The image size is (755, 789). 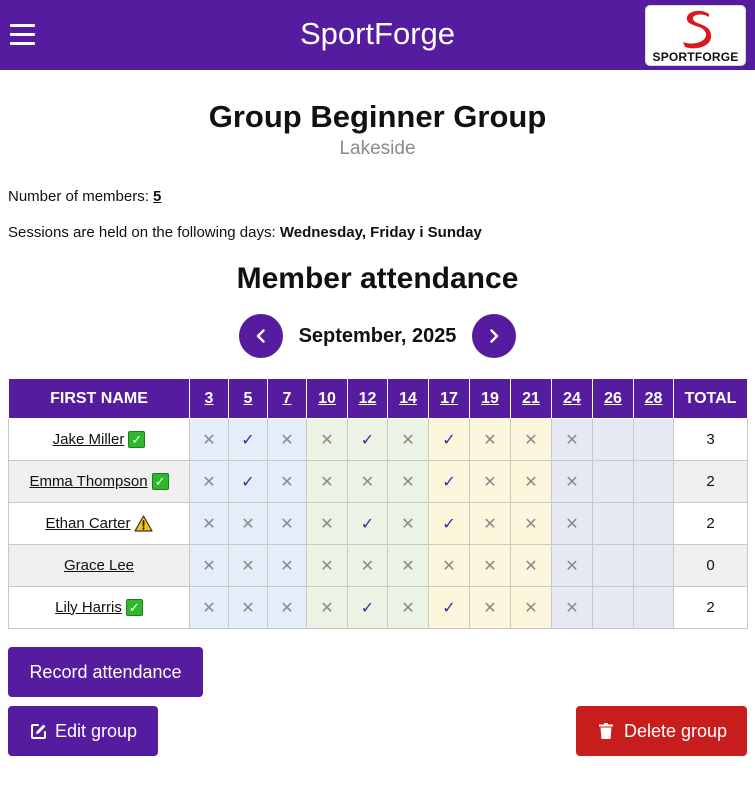 I want to click on column-header-day: 14, so click(x=408, y=398).